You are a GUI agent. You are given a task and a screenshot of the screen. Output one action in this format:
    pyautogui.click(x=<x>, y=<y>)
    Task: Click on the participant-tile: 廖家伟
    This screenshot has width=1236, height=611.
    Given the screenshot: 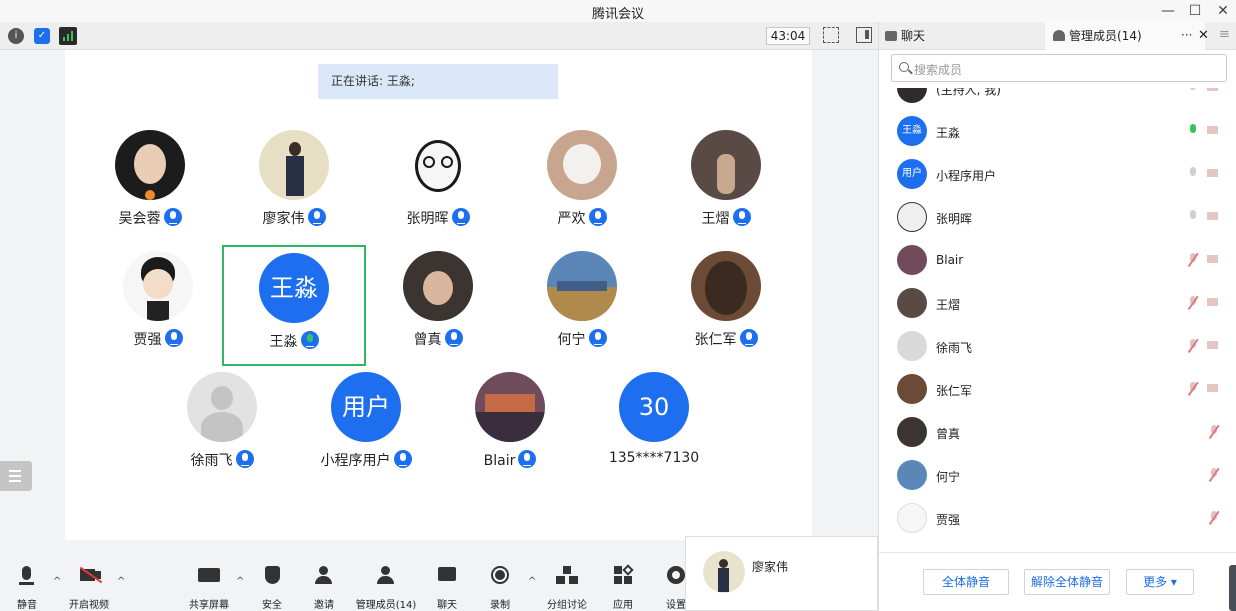 What is the action you would take?
    pyautogui.click(x=294, y=182)
    